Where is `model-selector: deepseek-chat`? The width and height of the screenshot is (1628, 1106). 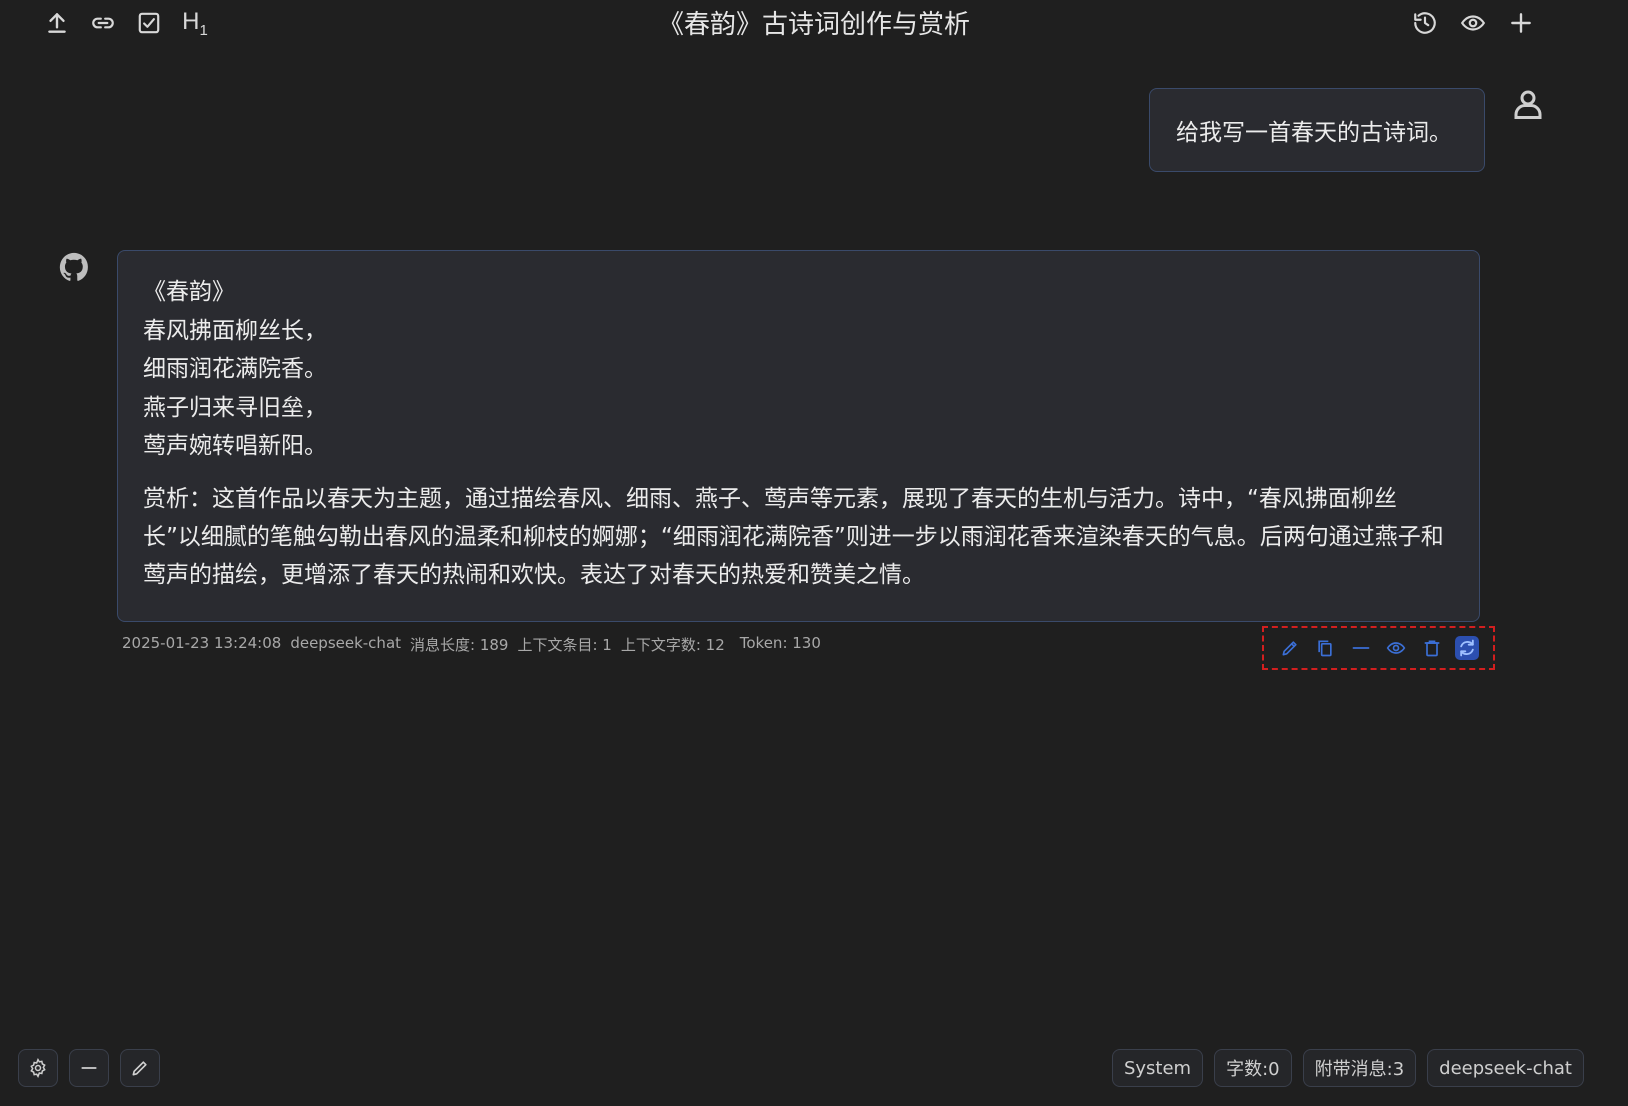 model-selector: deepseek-chat is located at coordinates (1505, 1068).